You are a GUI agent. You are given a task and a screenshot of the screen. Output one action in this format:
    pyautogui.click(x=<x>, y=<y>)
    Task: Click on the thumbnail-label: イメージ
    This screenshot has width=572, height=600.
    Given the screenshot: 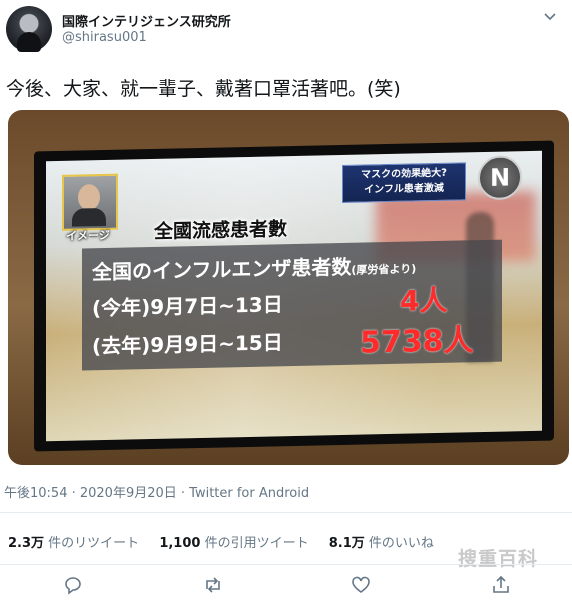 What is the action you would take?
    pyautogui.click(x=88, y=235)
    